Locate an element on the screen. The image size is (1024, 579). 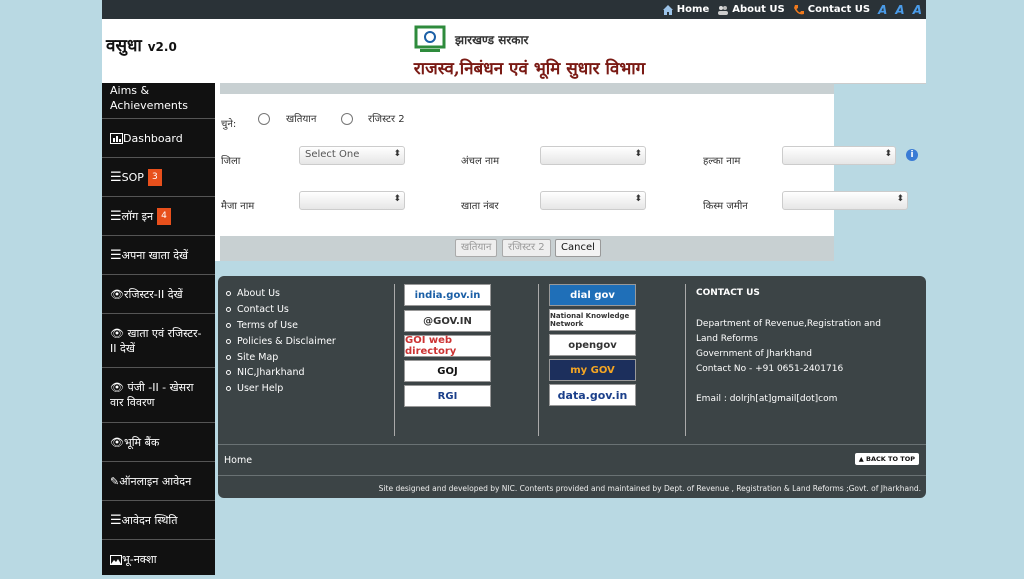
back-to-top-label: BACK TO TOP is located at coordinates (890, 459).